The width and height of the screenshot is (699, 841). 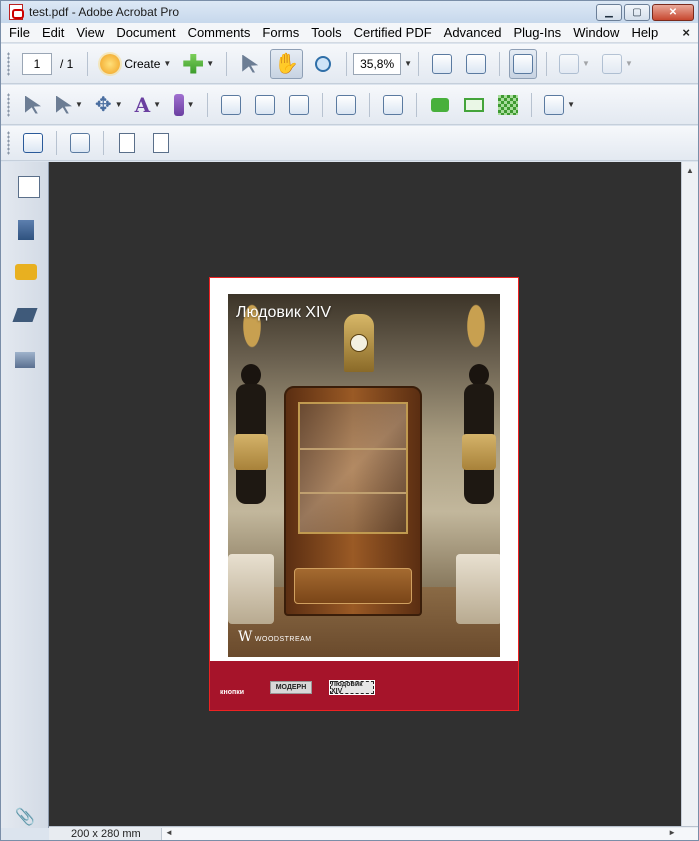 I want to click on filter-button, so click(x=346, y=105).